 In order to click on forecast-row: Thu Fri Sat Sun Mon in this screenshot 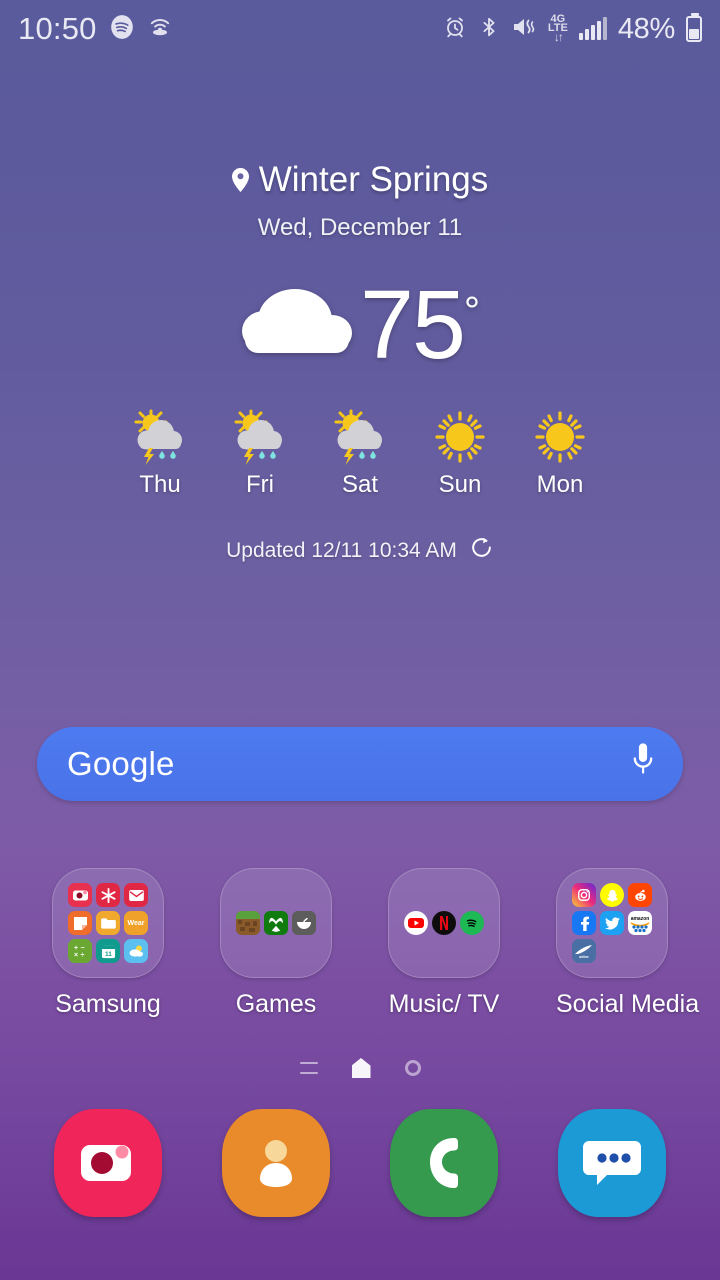, I will do `click(360, 453)`.